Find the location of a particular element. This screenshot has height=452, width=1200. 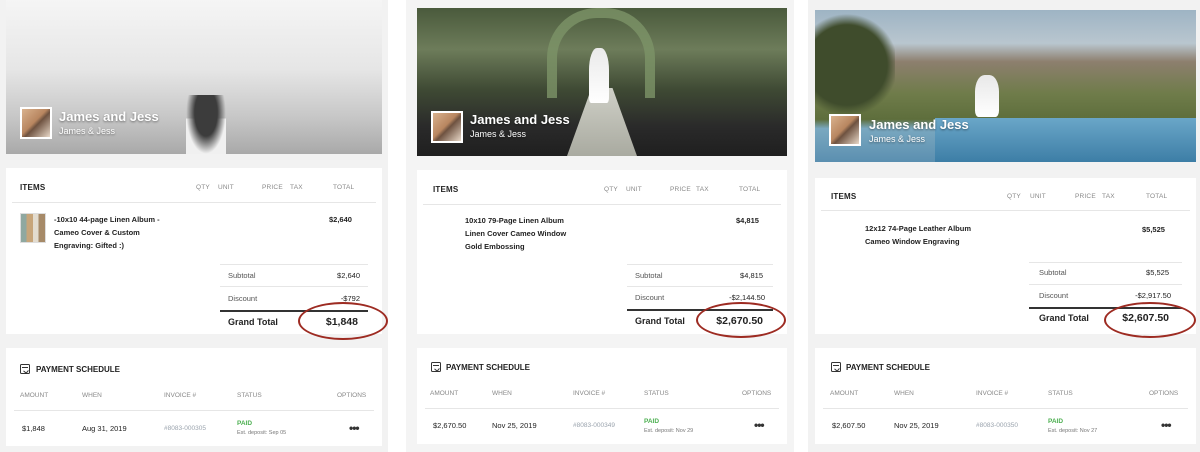

invoice-number-link: #8083-000349 is located at coordinates (594, 425).